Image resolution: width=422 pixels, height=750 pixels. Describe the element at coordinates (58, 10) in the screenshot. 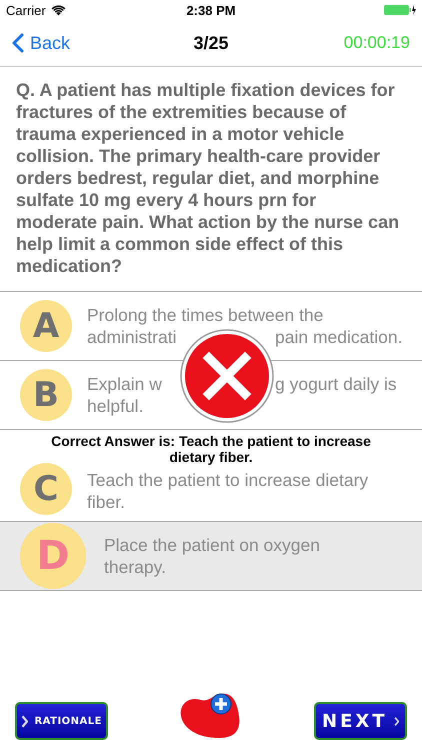

I see `wifi-icon` at that location.